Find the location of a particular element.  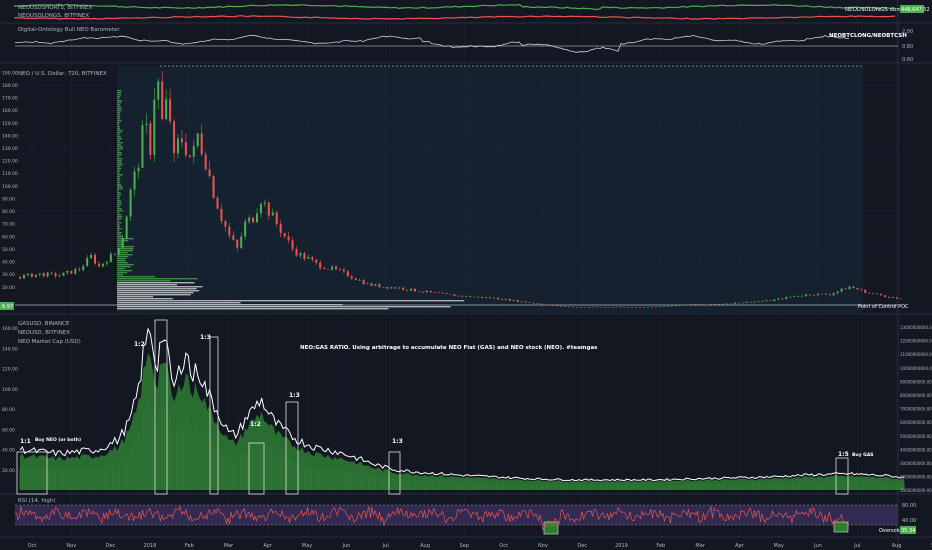

x-tick-8: Jun is located at coordinates (345, 546).